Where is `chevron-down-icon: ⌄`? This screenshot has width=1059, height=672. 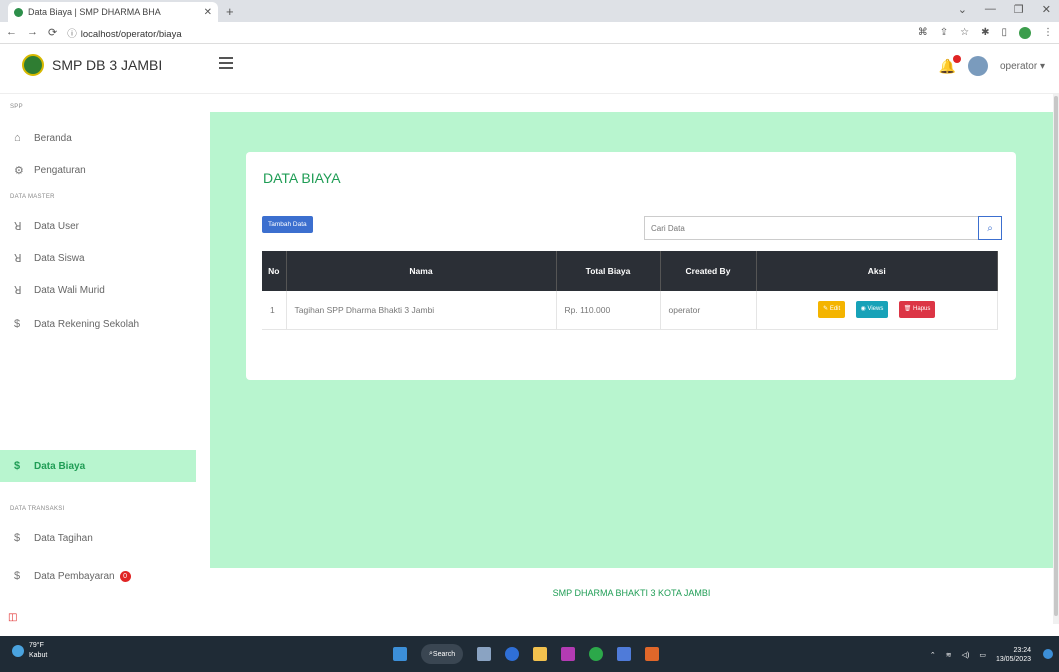
chevron-down-icon: ⌄ is located at coordinates (962, 9).